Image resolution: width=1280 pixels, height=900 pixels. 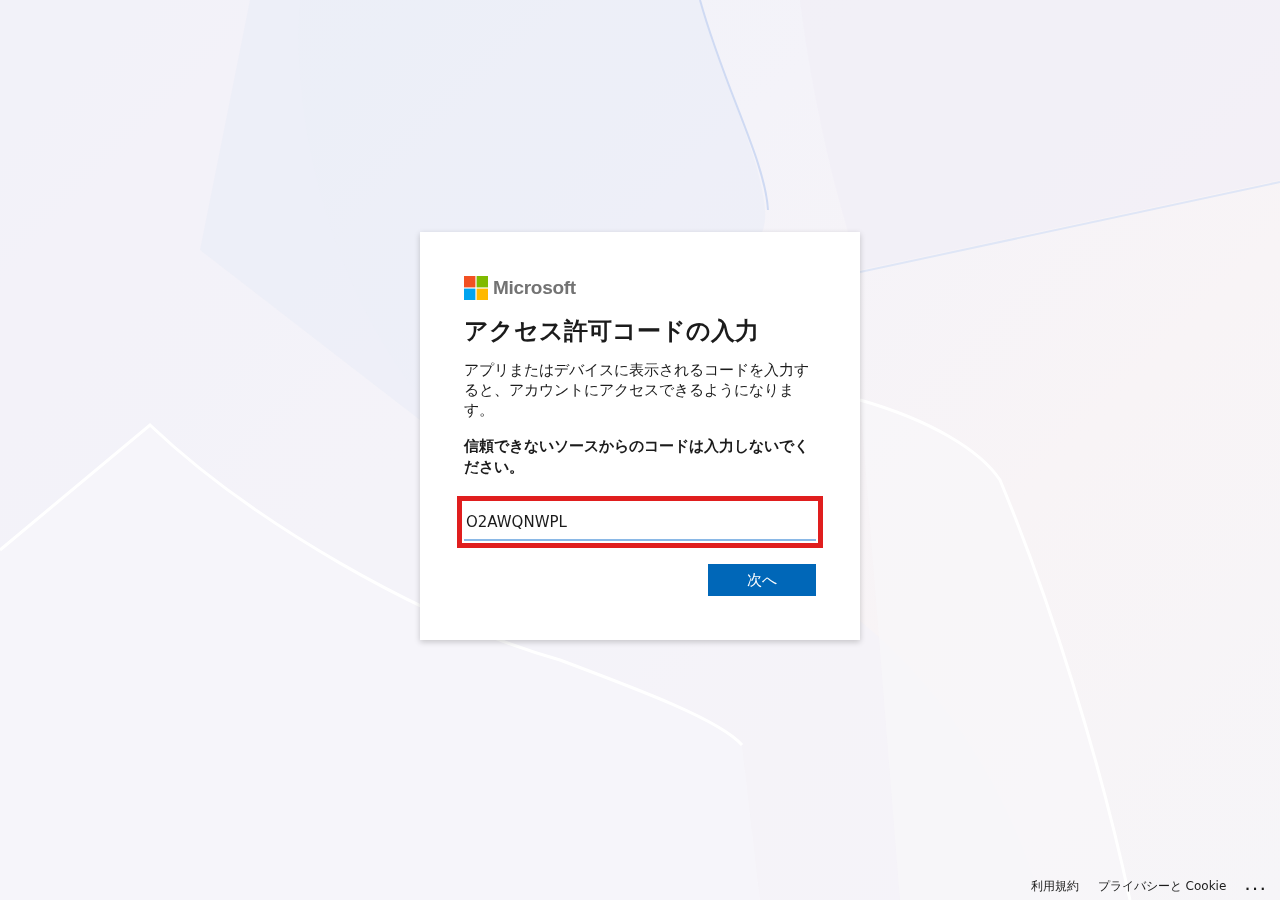 I want to click on warning-text: 信頼できないソースからのコードは入力しないでください。, so click(x=637, y=457).